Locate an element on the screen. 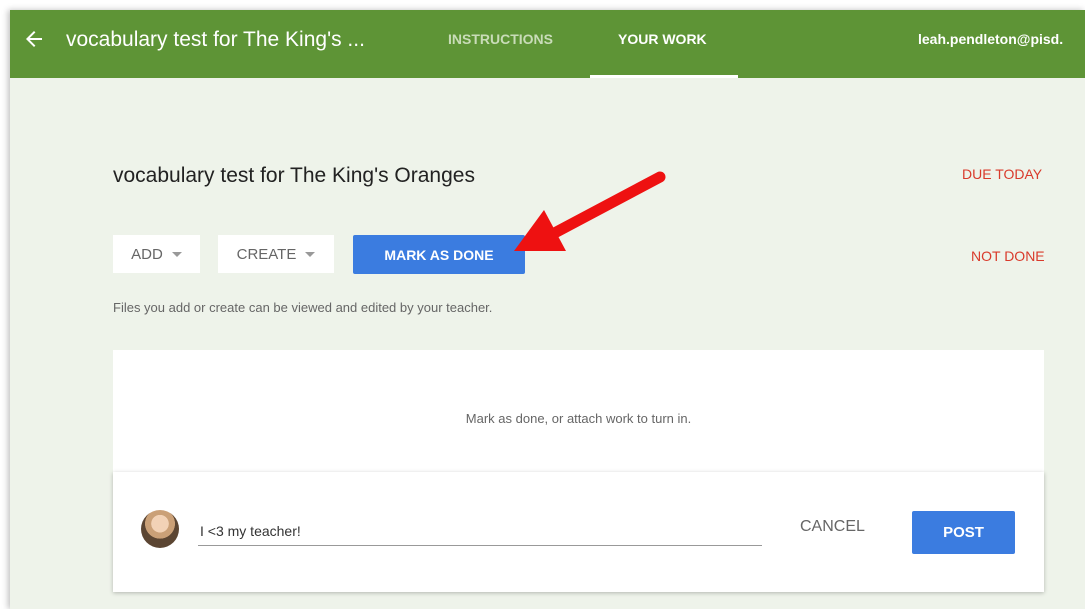 The image size is (1085, 609). comment-input is located at coordinates (480, 531).